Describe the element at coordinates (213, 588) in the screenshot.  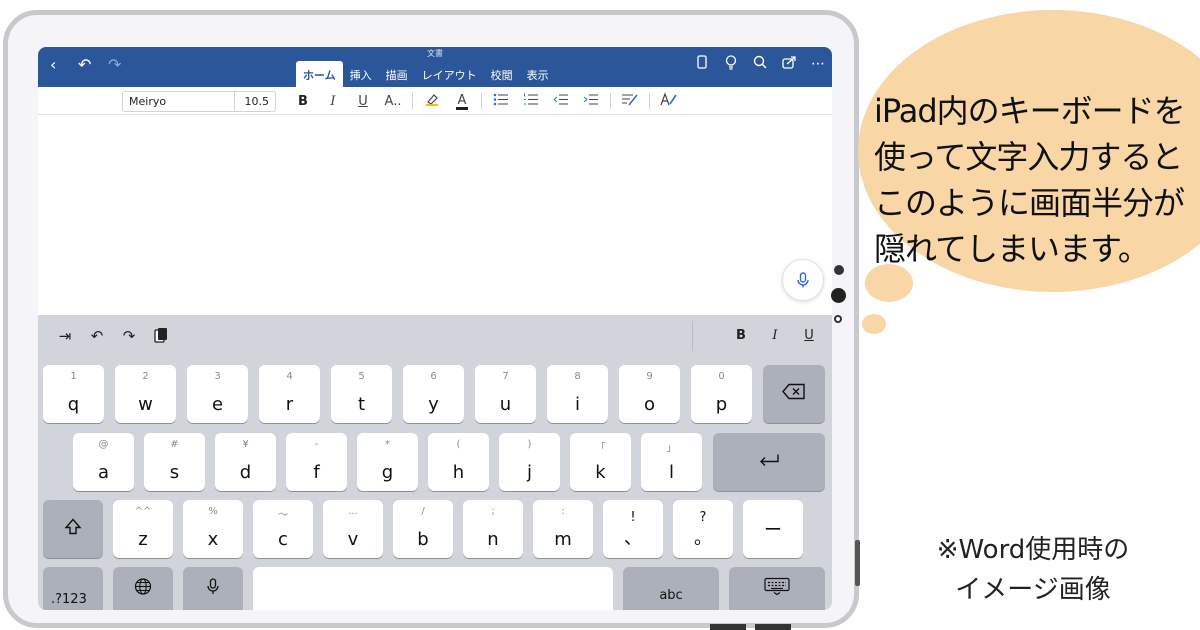
I see `dictation-key` at that location.